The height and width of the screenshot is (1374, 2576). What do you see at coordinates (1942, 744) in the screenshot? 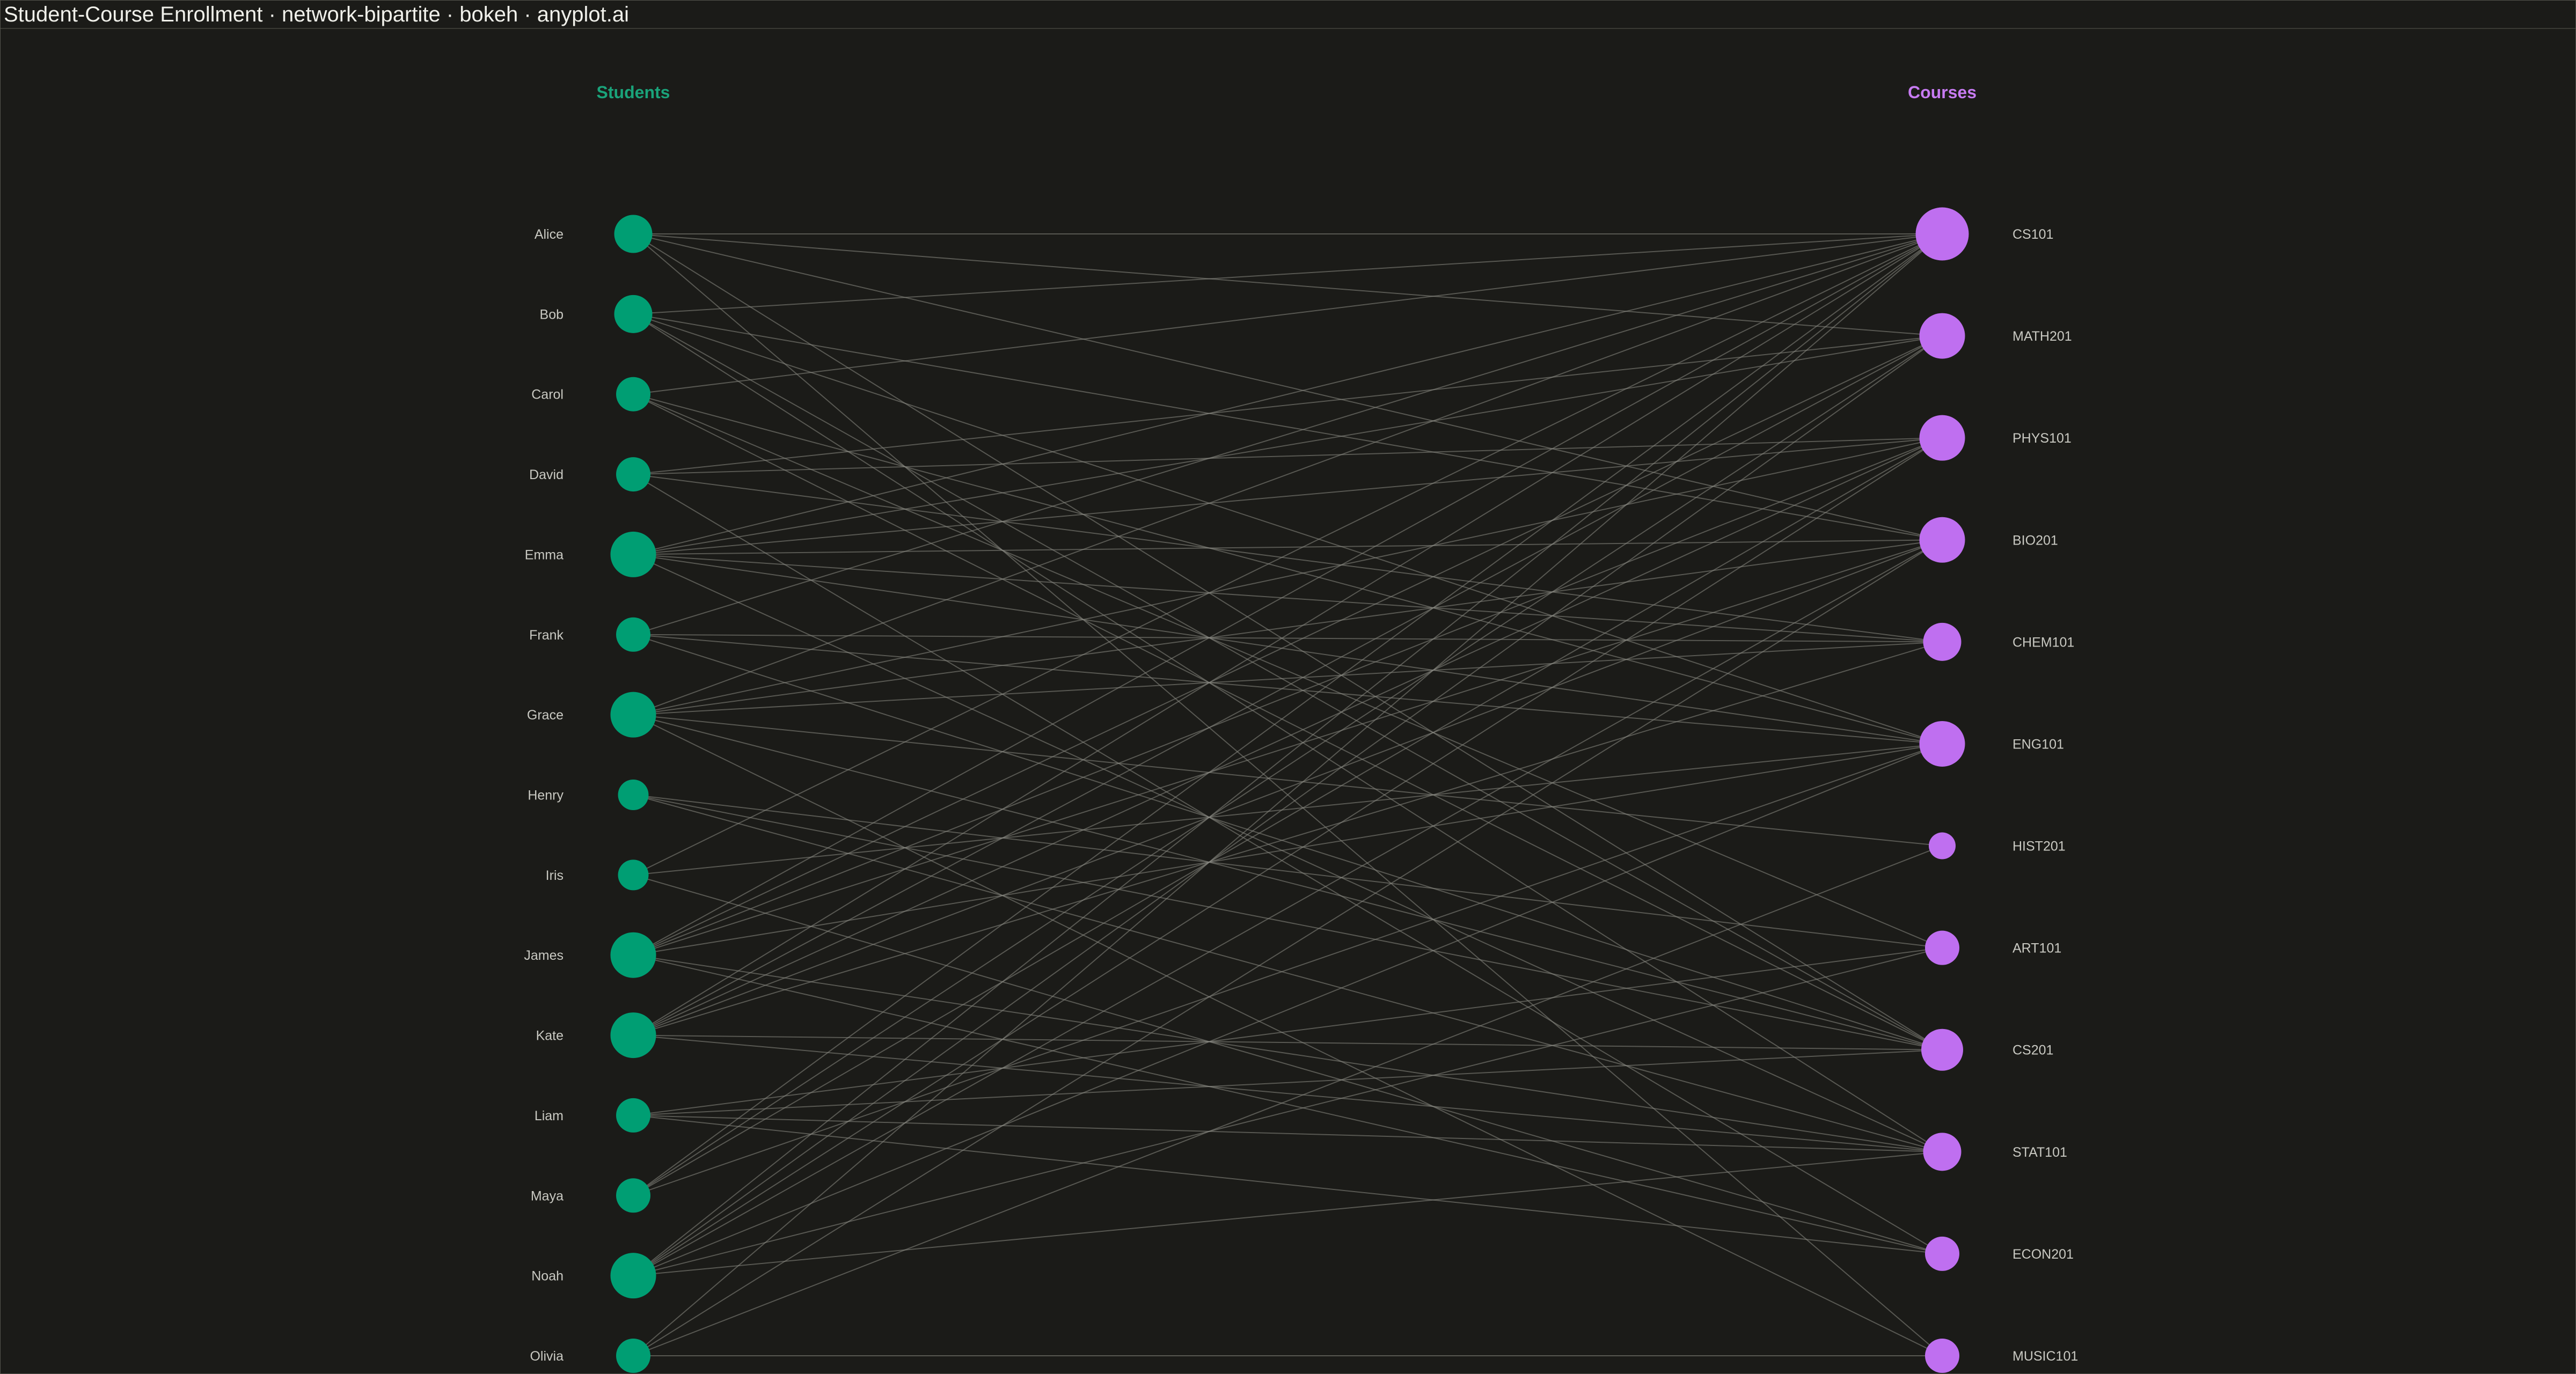
I see `course-node-eng101` at bounding box center [1942, 744].